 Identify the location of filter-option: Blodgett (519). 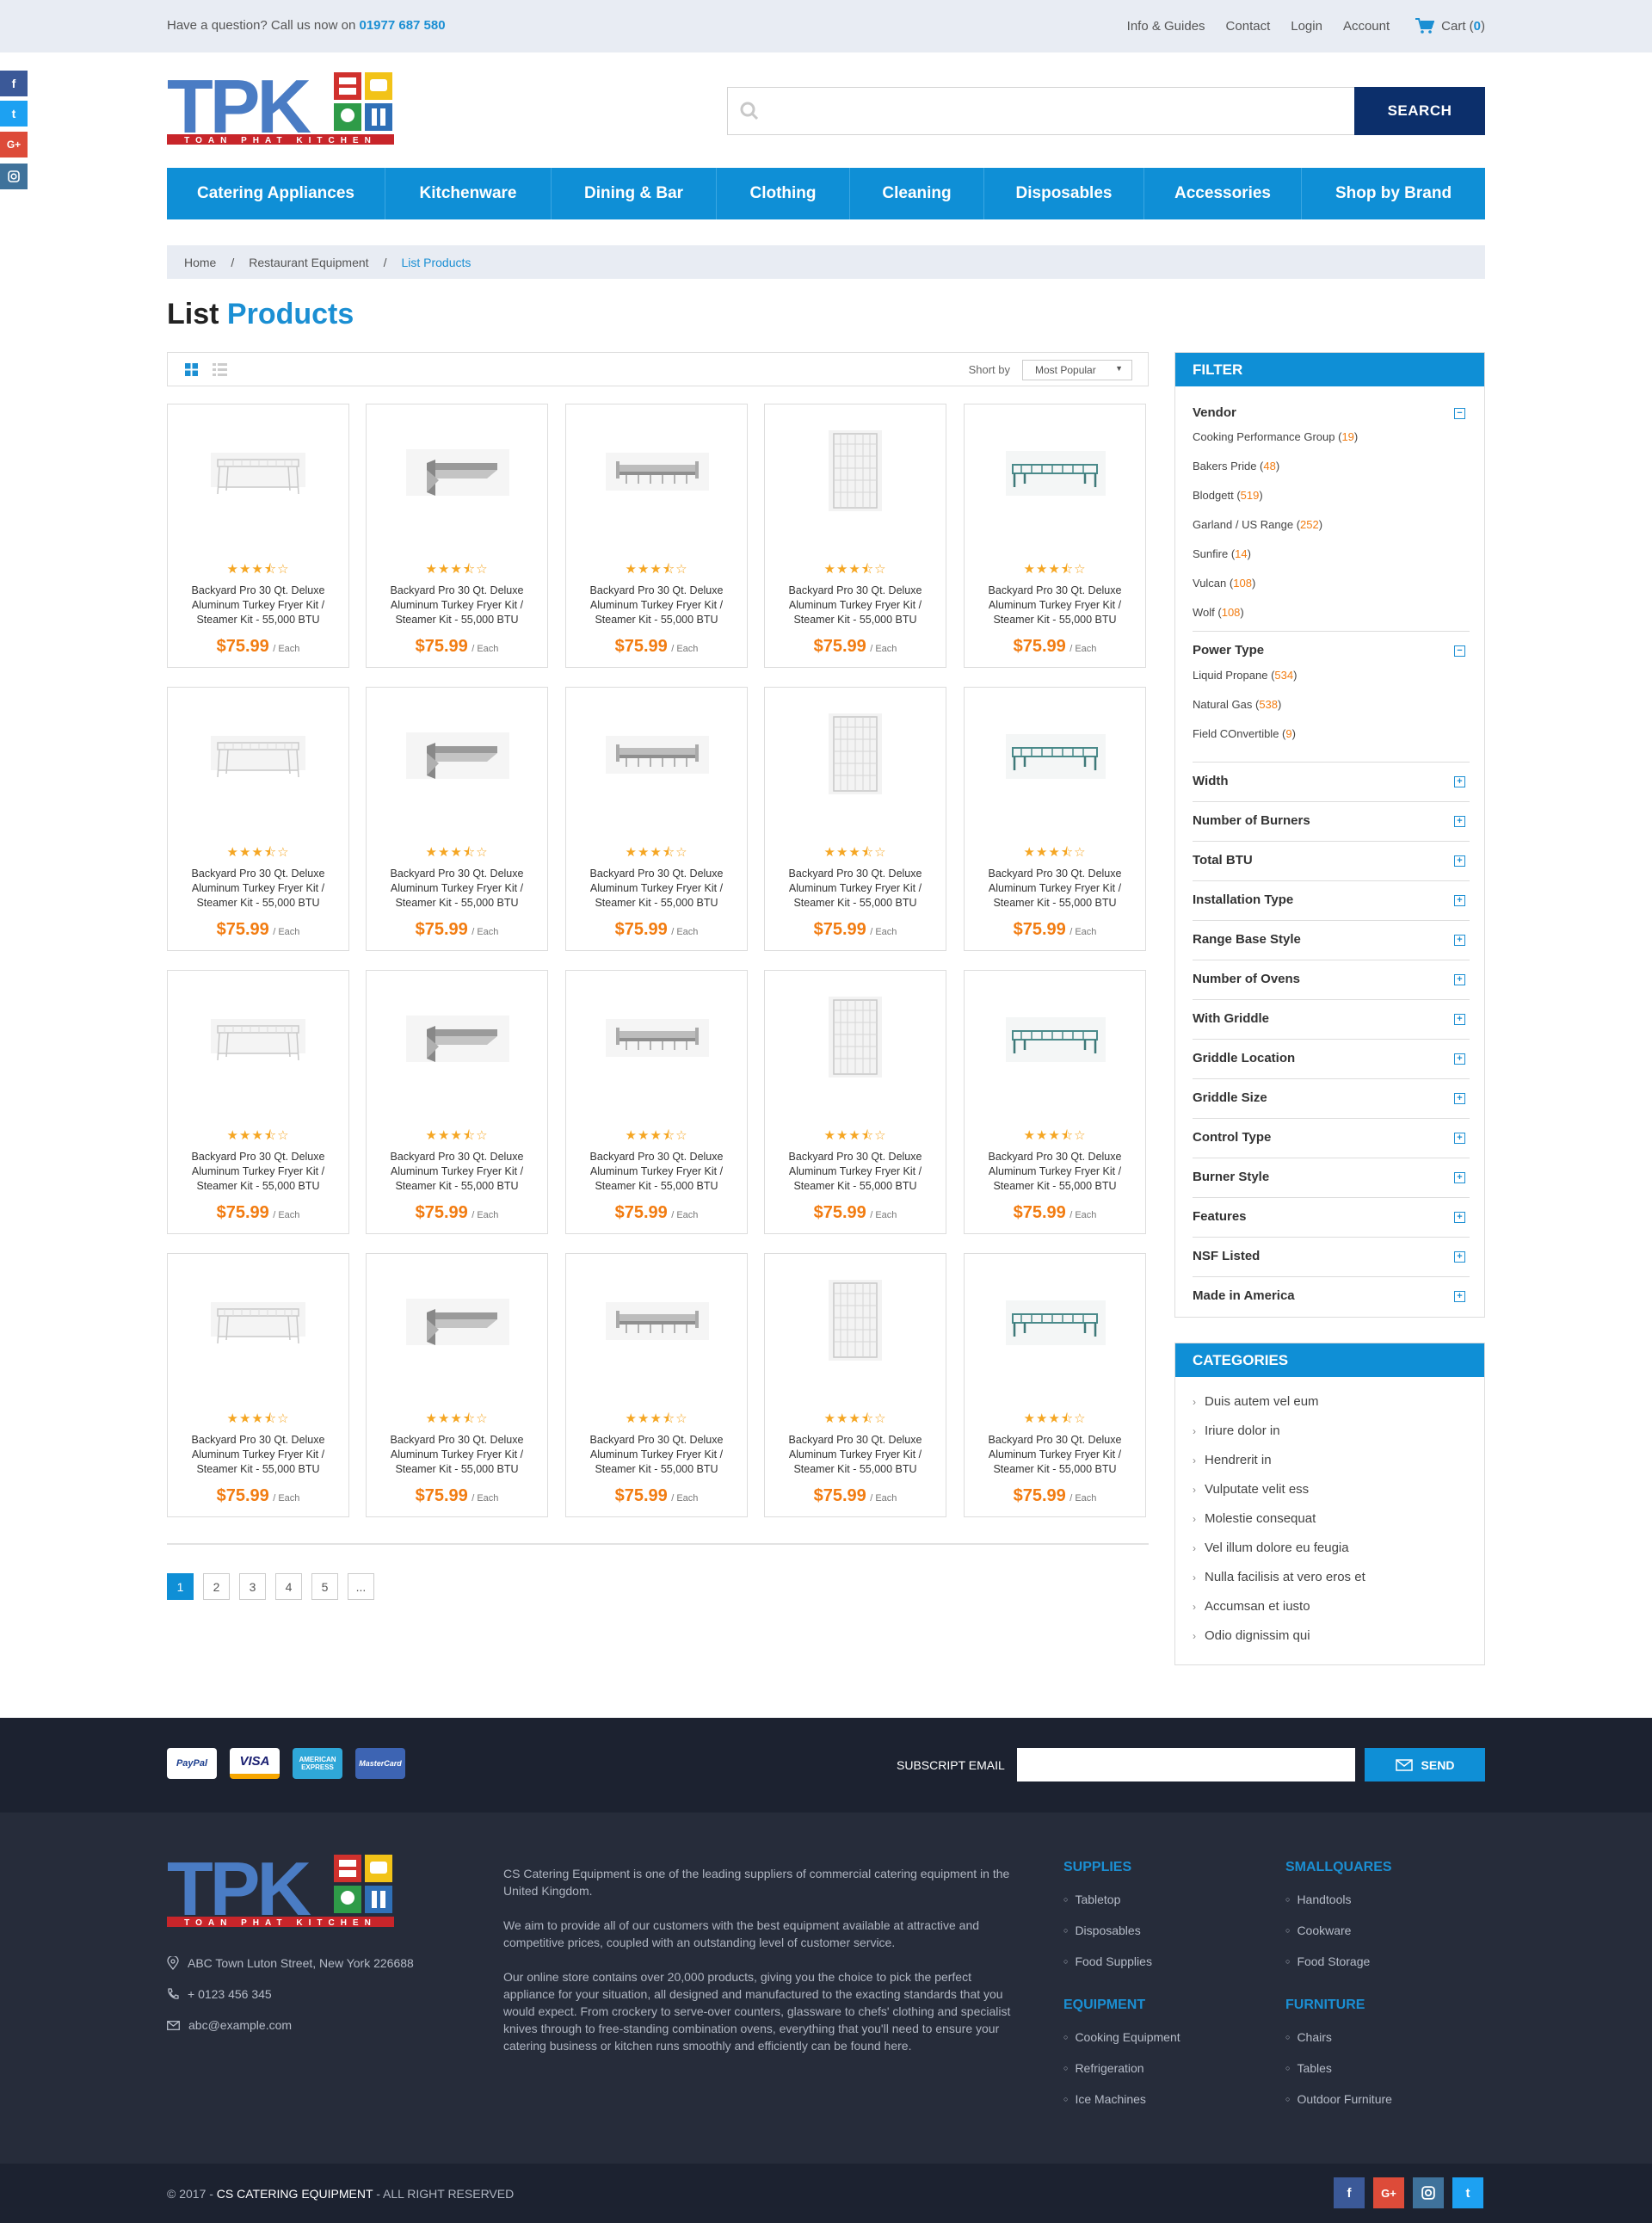
(1228, 495).